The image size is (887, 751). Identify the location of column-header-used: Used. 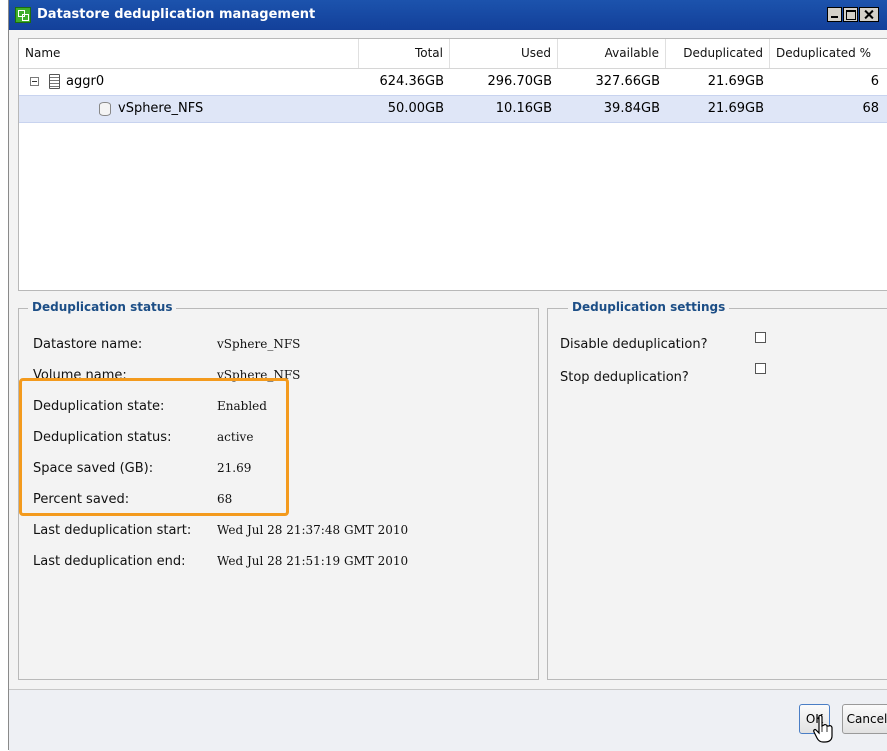
(504, 53).